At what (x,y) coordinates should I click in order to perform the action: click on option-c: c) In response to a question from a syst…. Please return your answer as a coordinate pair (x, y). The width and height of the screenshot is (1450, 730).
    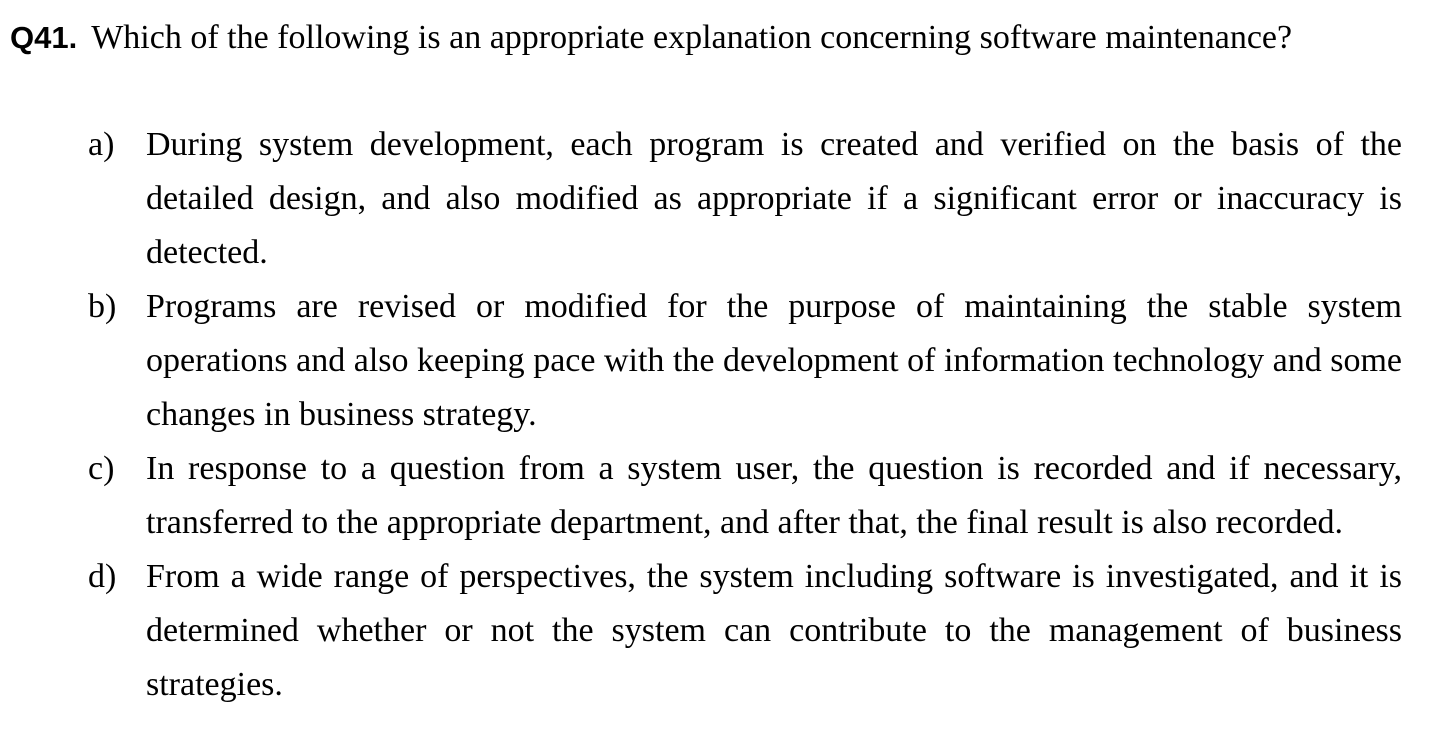
    Looking at the image, I should click on (745, 496).